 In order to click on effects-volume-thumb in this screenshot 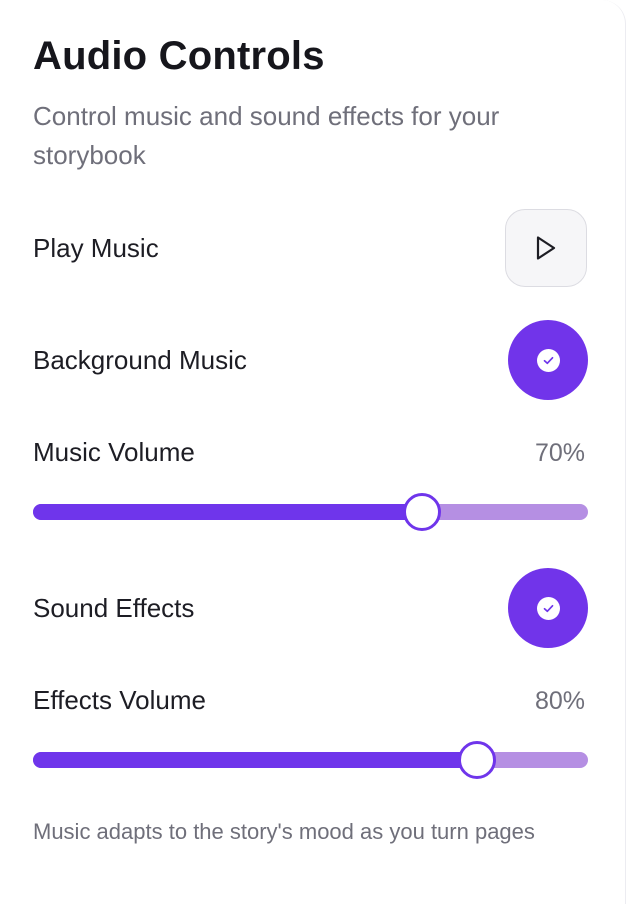, I will do `click(477, 760)`.